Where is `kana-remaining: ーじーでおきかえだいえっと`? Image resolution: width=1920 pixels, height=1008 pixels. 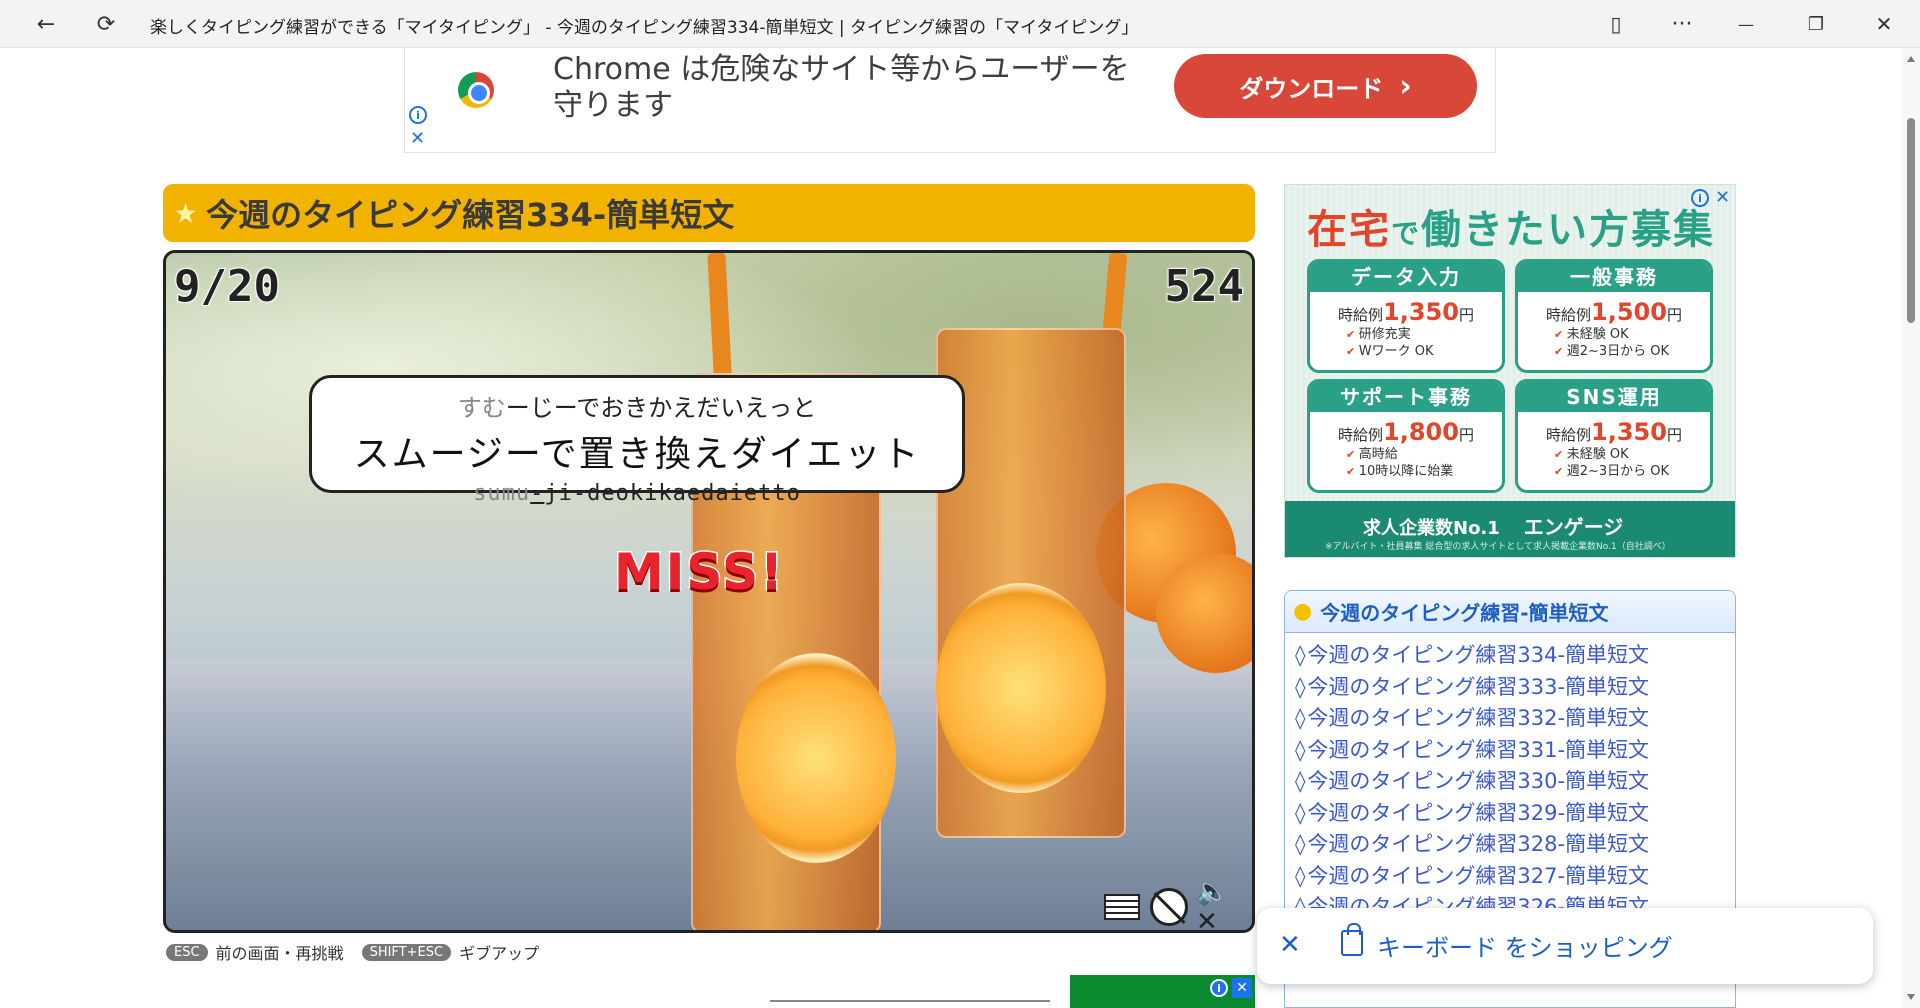 kana-remaining: ーじーでおきかえだいえっと is located at coordinates (661, 408).